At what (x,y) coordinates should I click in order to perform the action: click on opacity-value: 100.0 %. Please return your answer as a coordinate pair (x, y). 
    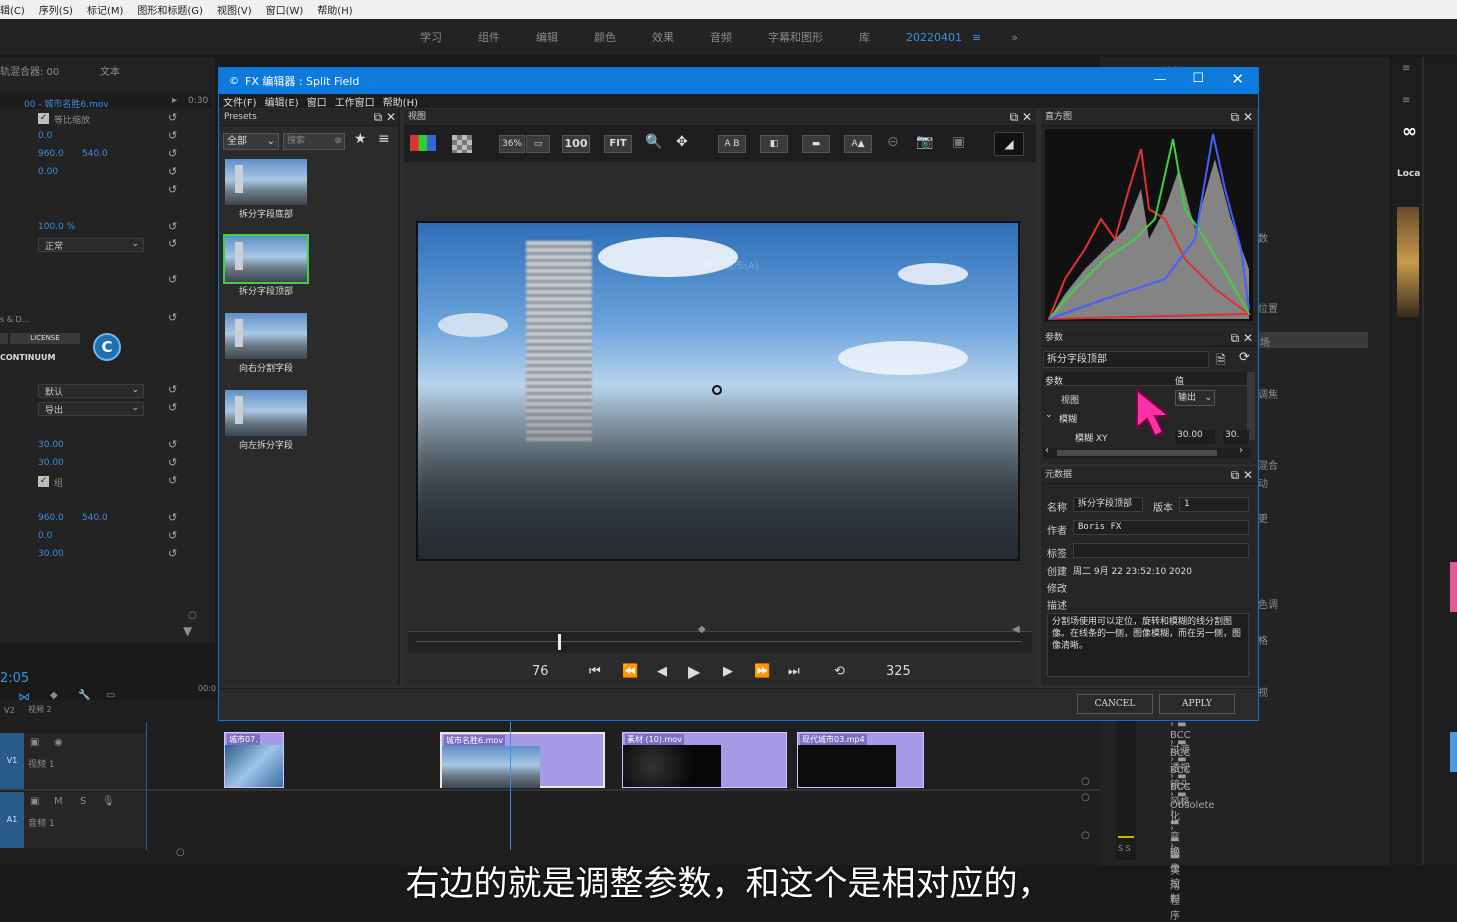
    Looking at the image, I should click on (56, 227).